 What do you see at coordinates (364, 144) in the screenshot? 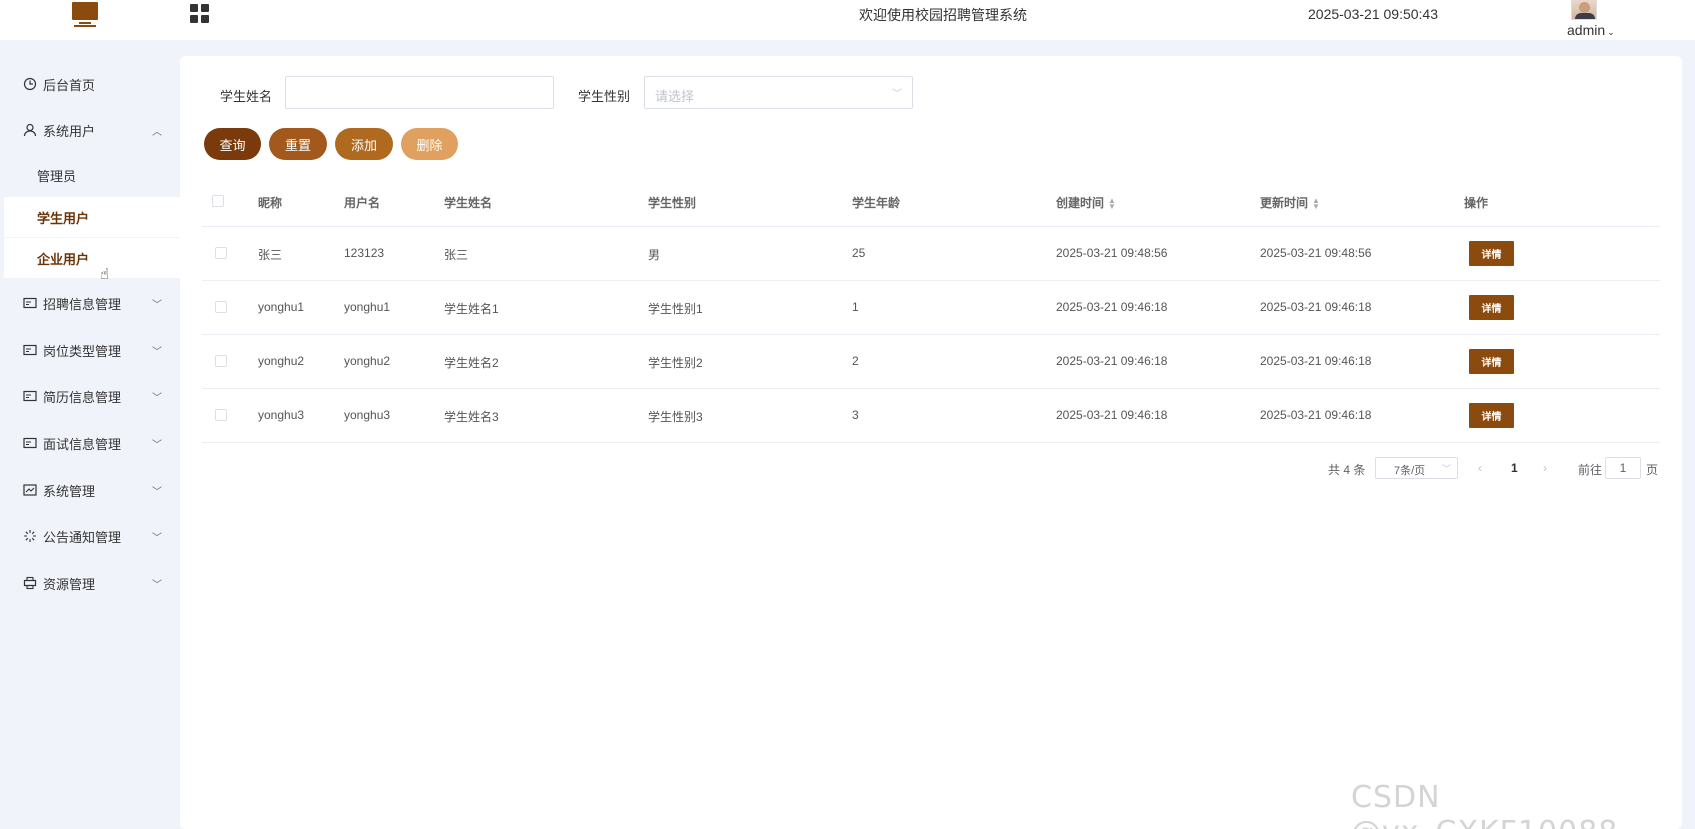
I see `add-button: 添加` at bounding box center [364, 144].